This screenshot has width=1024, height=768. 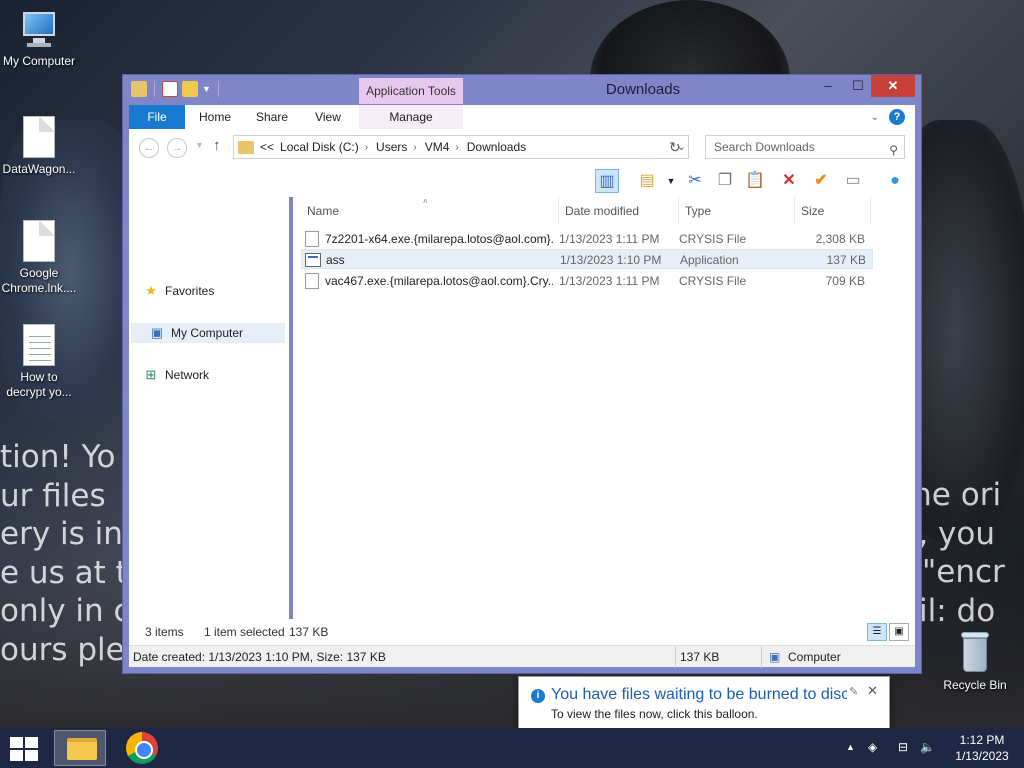 I want to click on delete-icon: ✕, so click(x=789, y=181).